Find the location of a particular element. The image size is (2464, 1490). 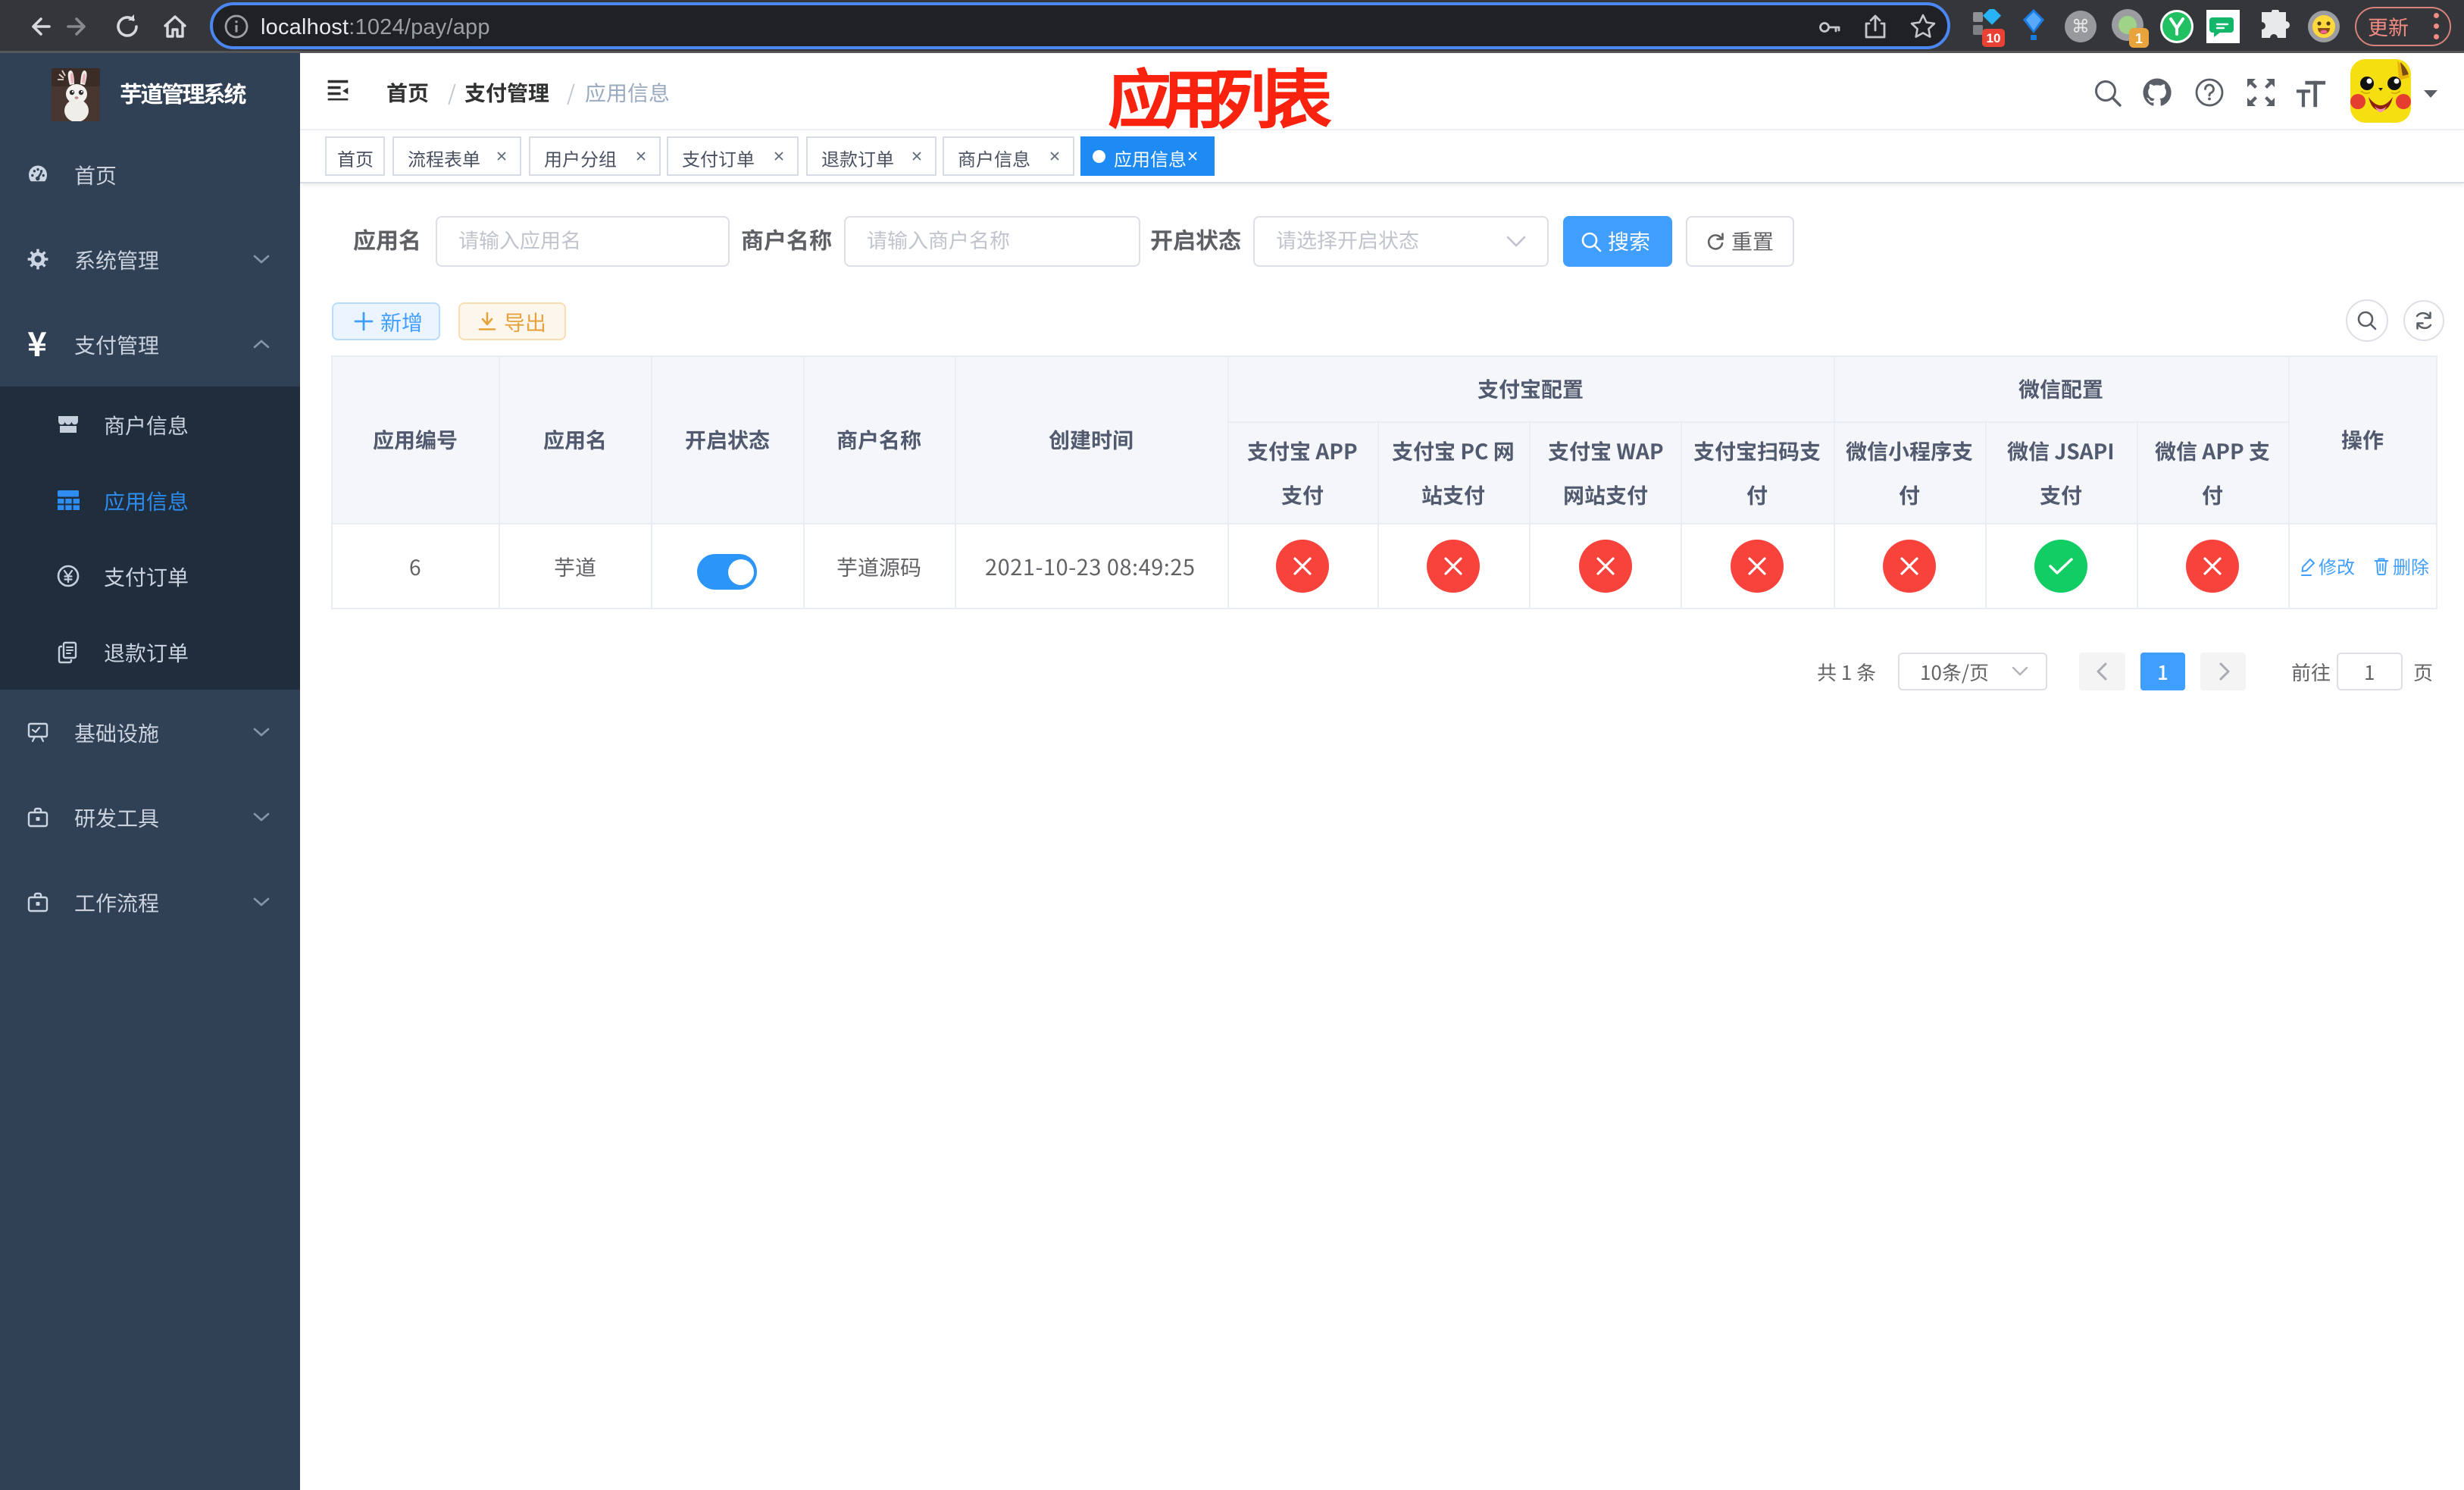

svg-text: 10 is located at coordinates (1994, 38).